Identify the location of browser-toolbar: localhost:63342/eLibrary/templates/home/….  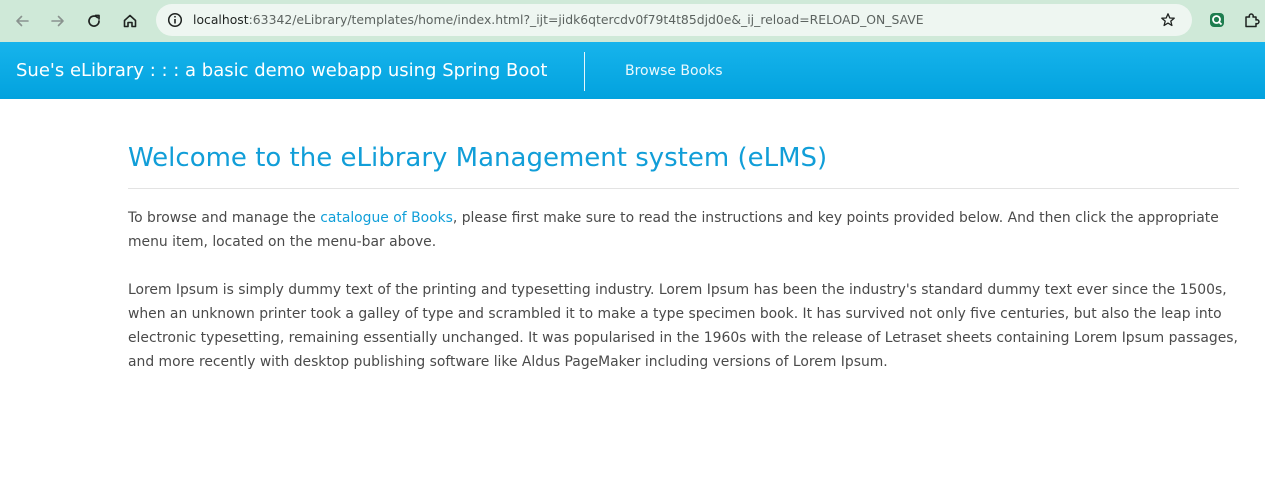
(632, 21).